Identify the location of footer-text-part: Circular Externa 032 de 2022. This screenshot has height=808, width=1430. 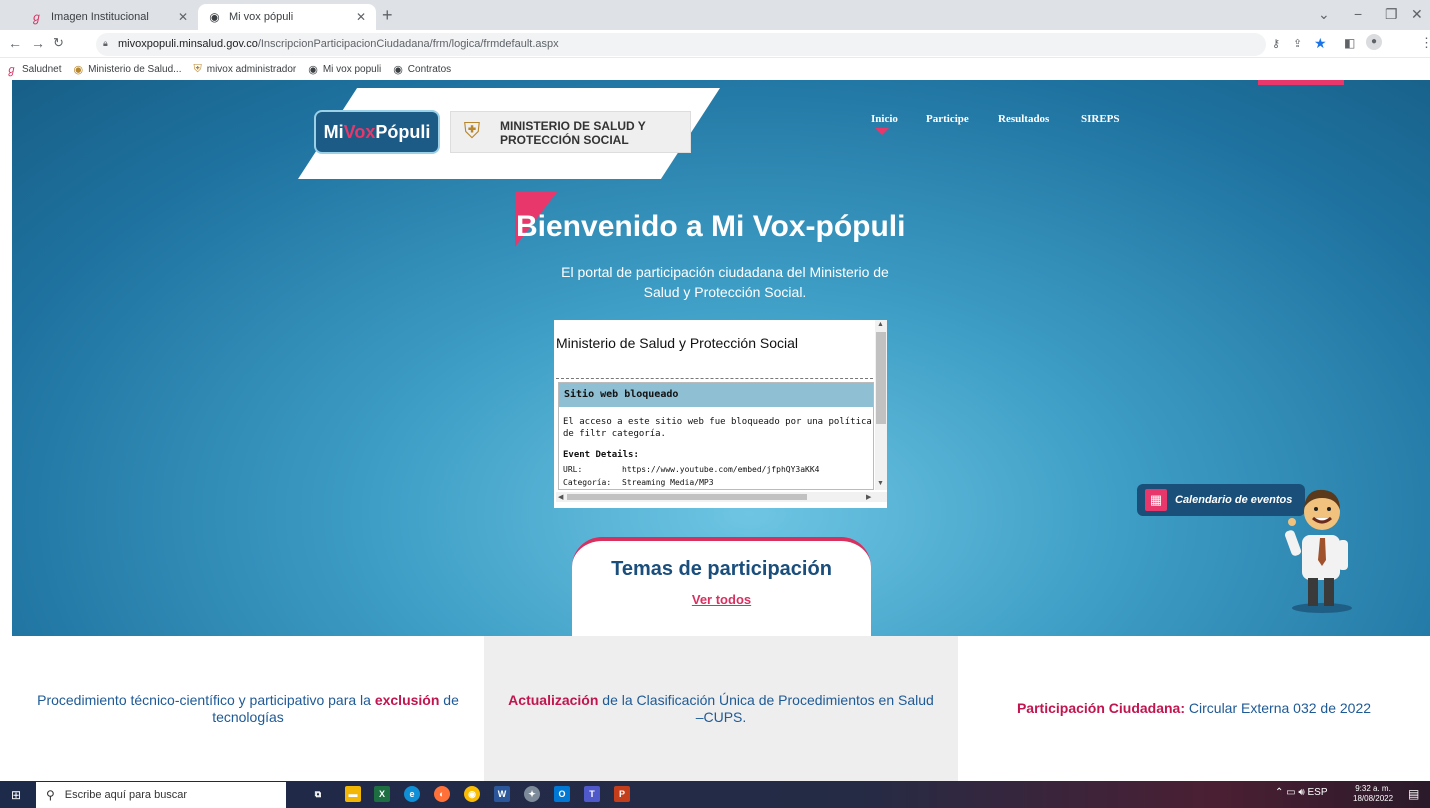
(1278, 708).